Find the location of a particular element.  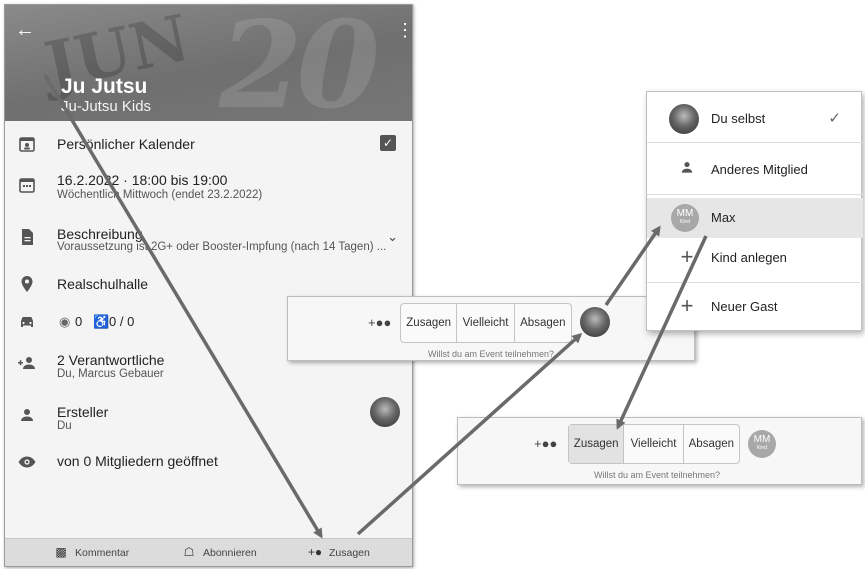

menu-child-label: Max is located at coordinates (723, 217).